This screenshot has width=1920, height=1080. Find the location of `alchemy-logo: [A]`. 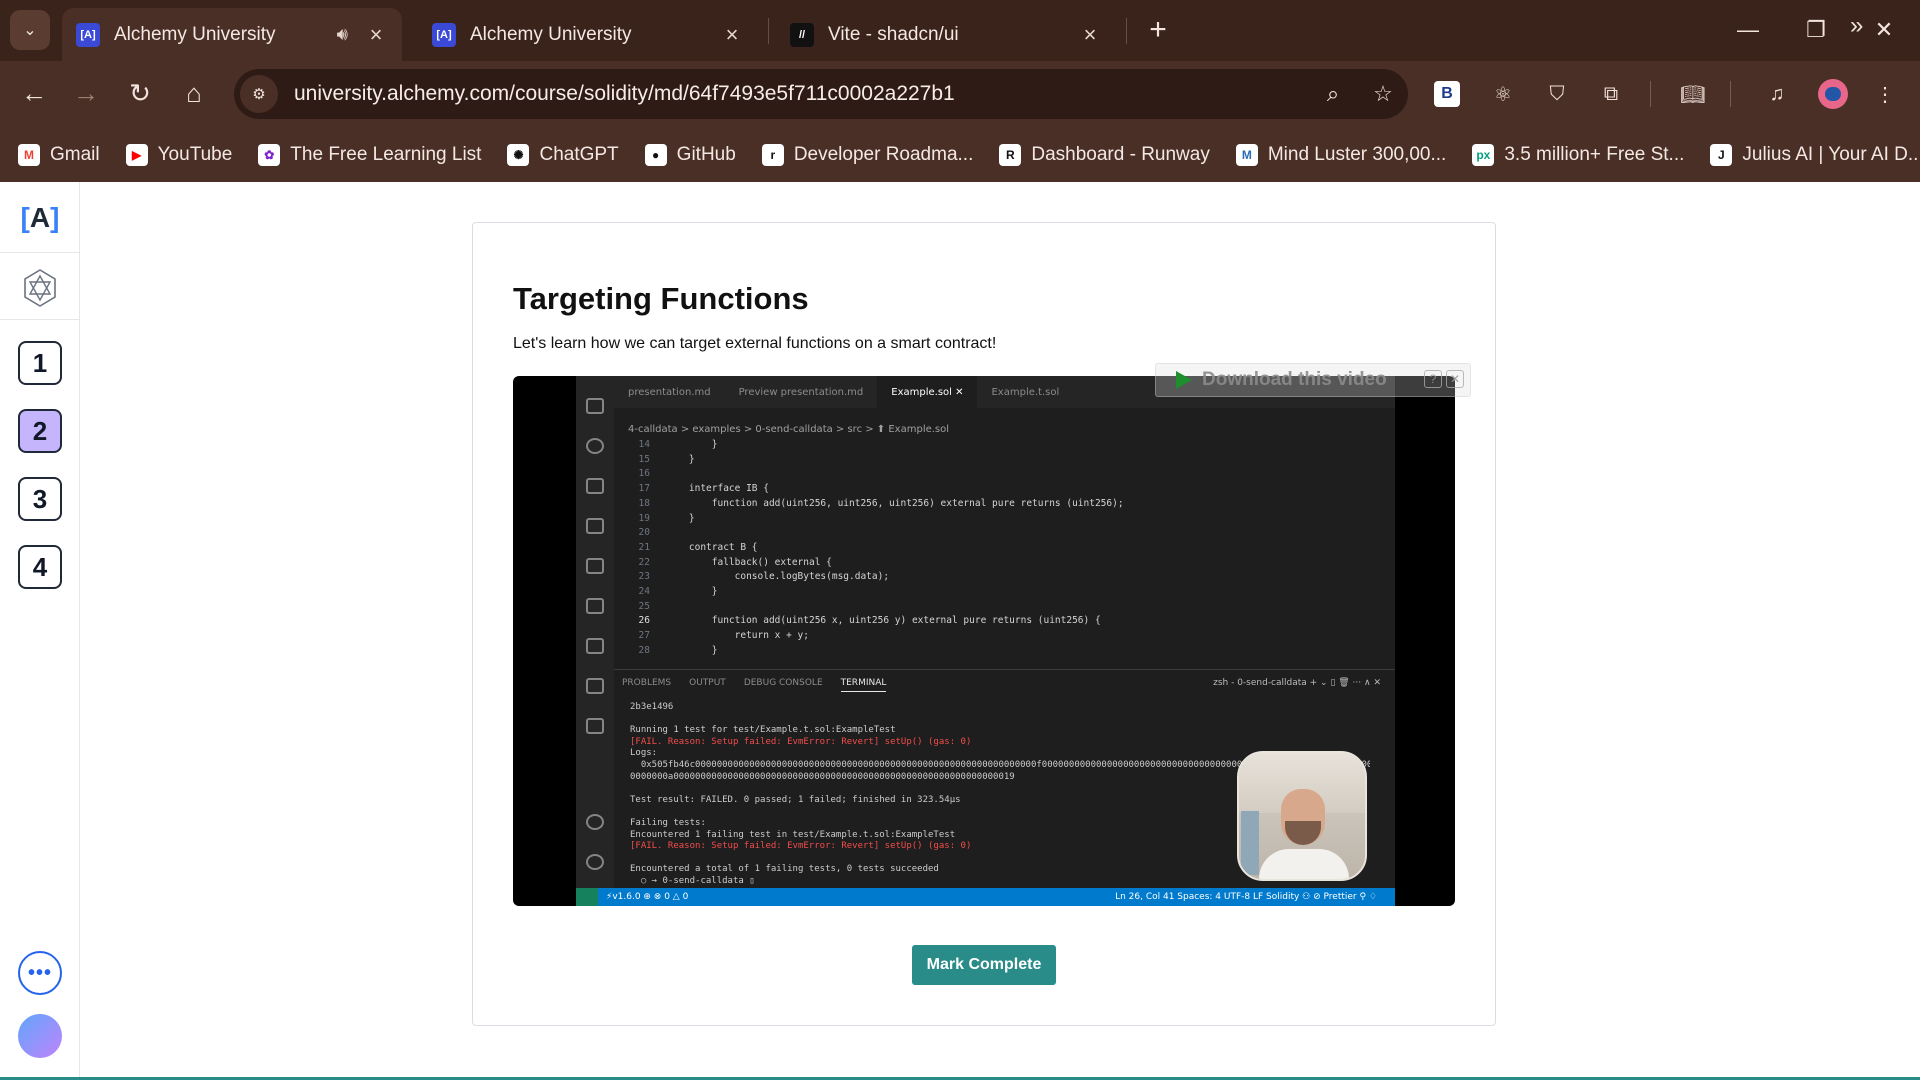

alchemy-logo: [A] is located at coordinates (40, 218).